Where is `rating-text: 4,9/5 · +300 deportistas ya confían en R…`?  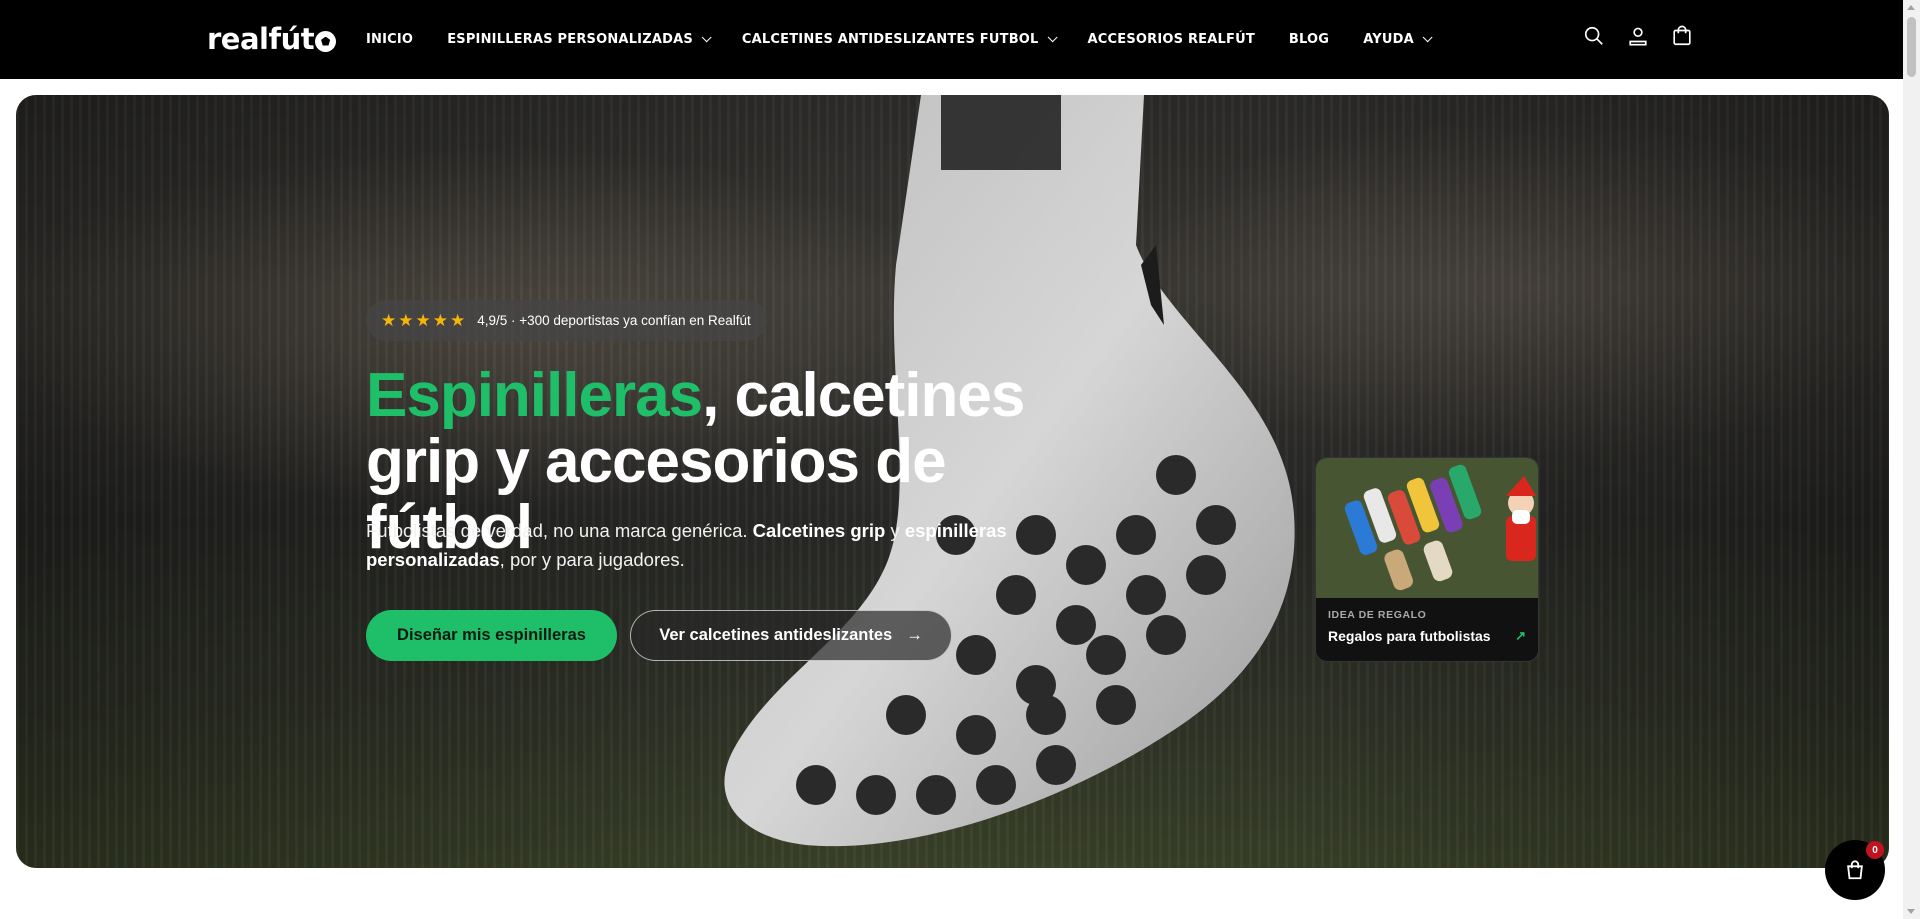
rating-text: 4,9/5 · +300 deportistas ya confían en R… is located at coordinates (614, 320).